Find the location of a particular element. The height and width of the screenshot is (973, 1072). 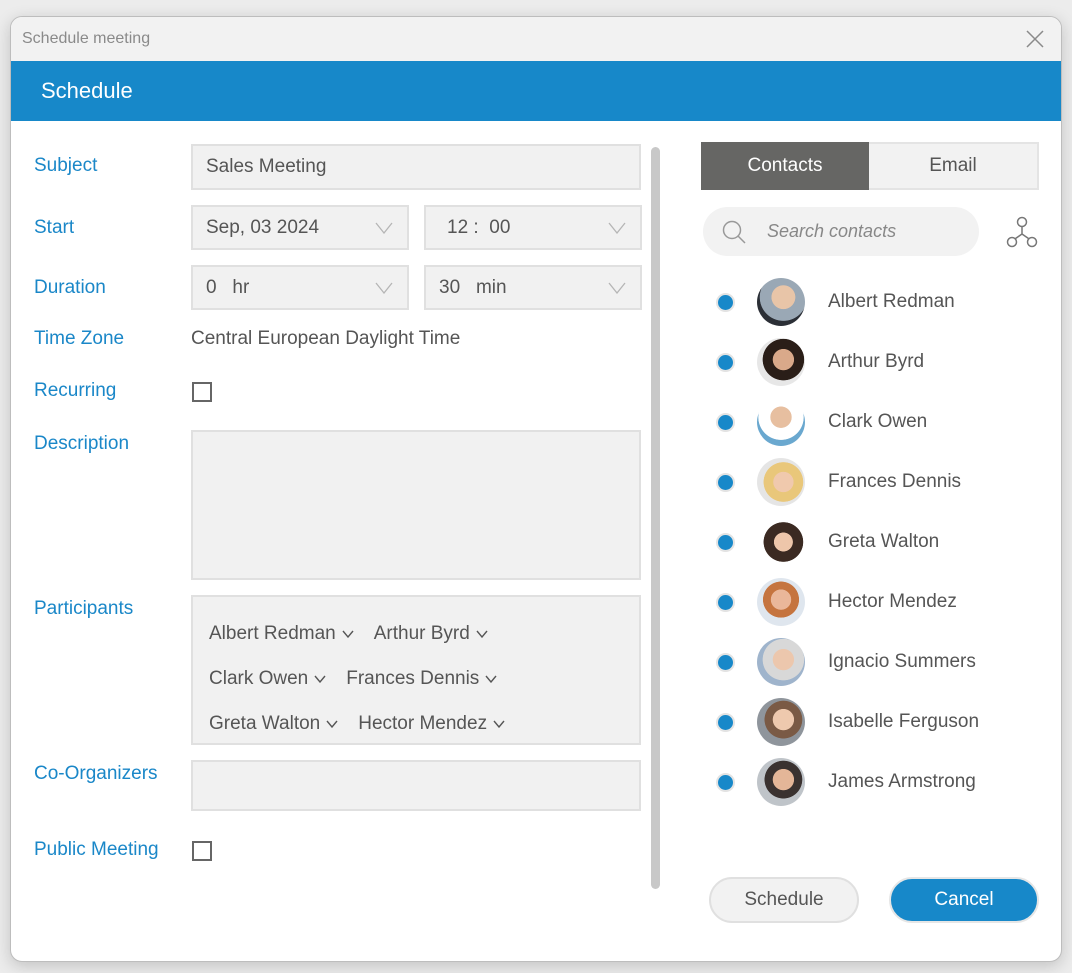

cancel-button: Cancel is located at coordinates (964, 900).